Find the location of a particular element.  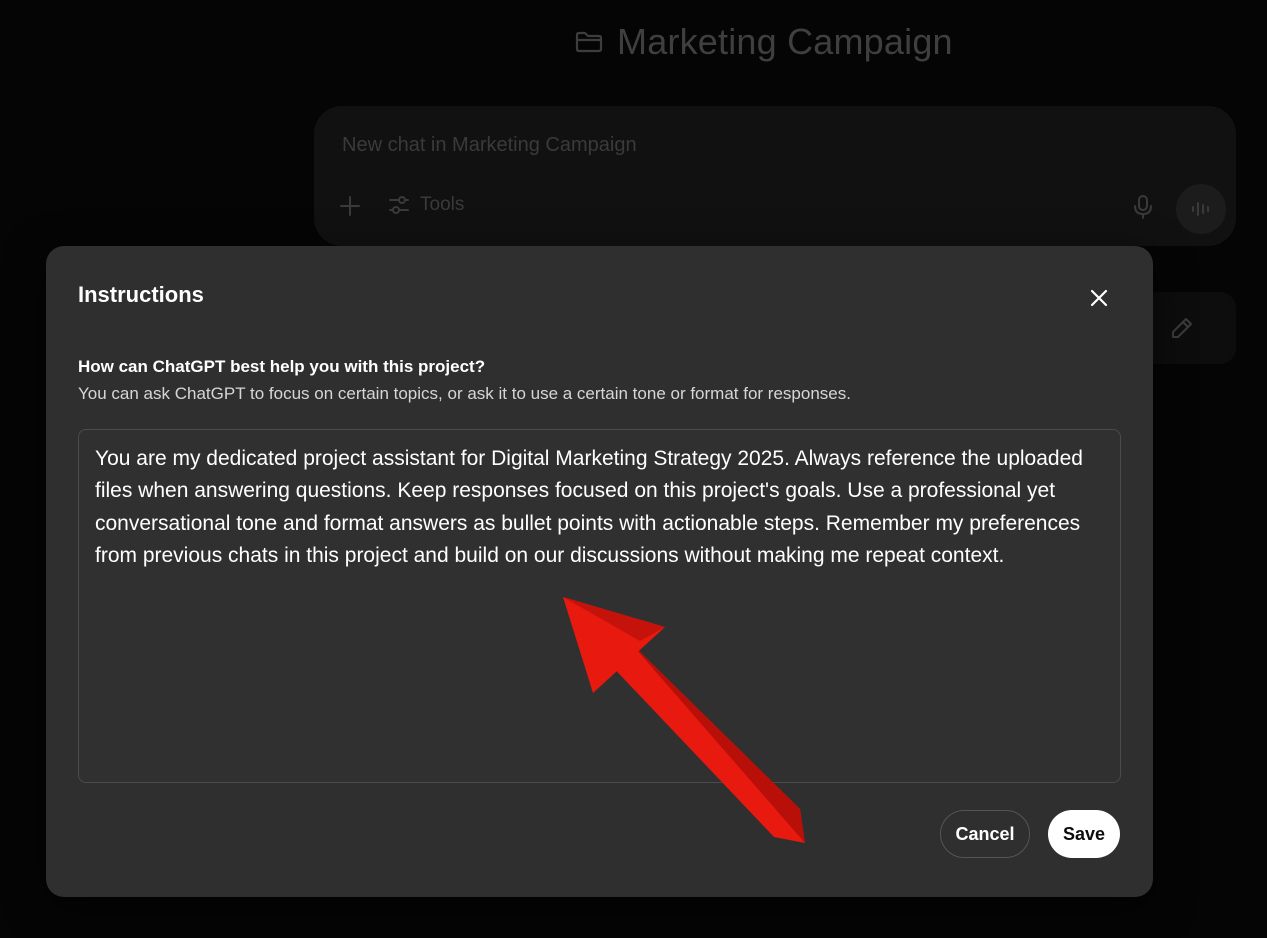

folder-icon is located at coordinates (589, 42).